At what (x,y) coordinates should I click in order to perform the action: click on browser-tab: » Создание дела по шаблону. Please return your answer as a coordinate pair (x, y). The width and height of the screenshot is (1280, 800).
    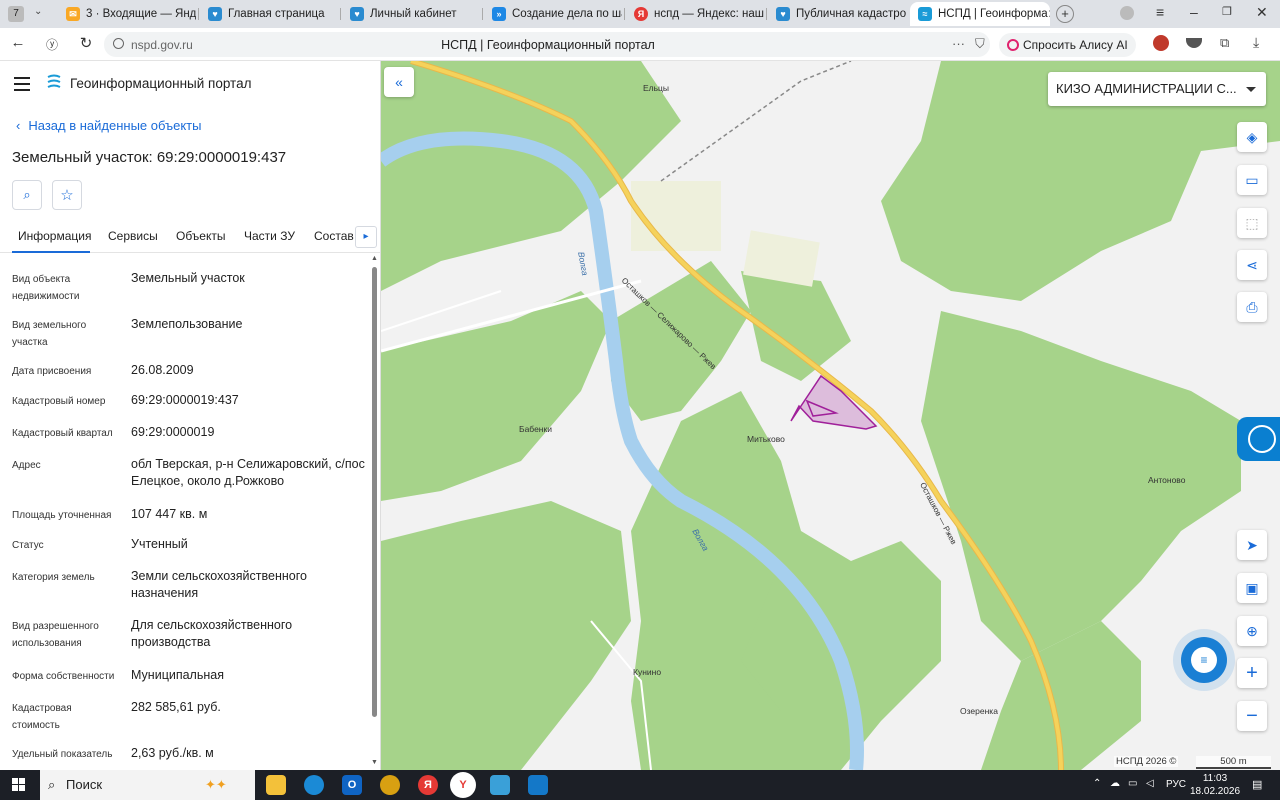
    Looking at the image, I should click on (553, 14).